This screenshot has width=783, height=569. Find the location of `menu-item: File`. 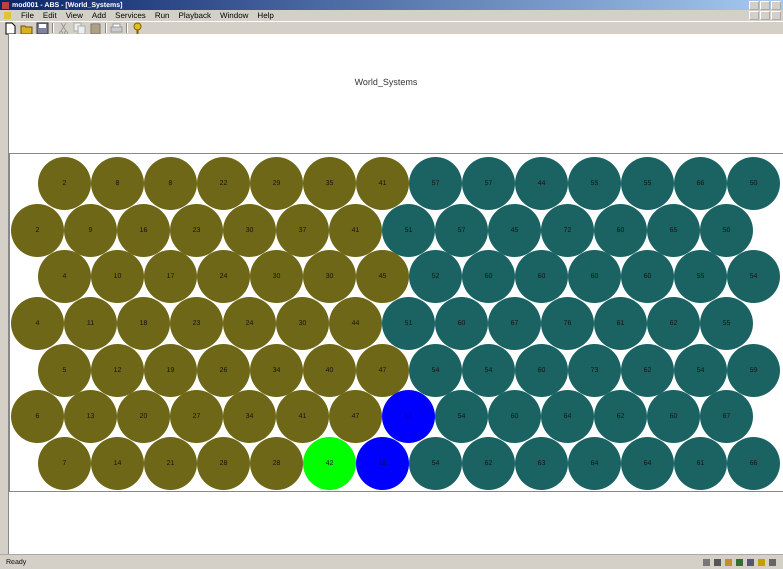

menu-item: File is located at coordinates (27, 15).